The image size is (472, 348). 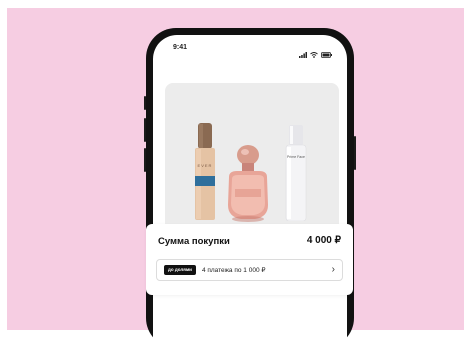 I want to click on installment-option-button: до долями 4 платежа по 1 000 ₽ ›, so click(x=249, y=270).